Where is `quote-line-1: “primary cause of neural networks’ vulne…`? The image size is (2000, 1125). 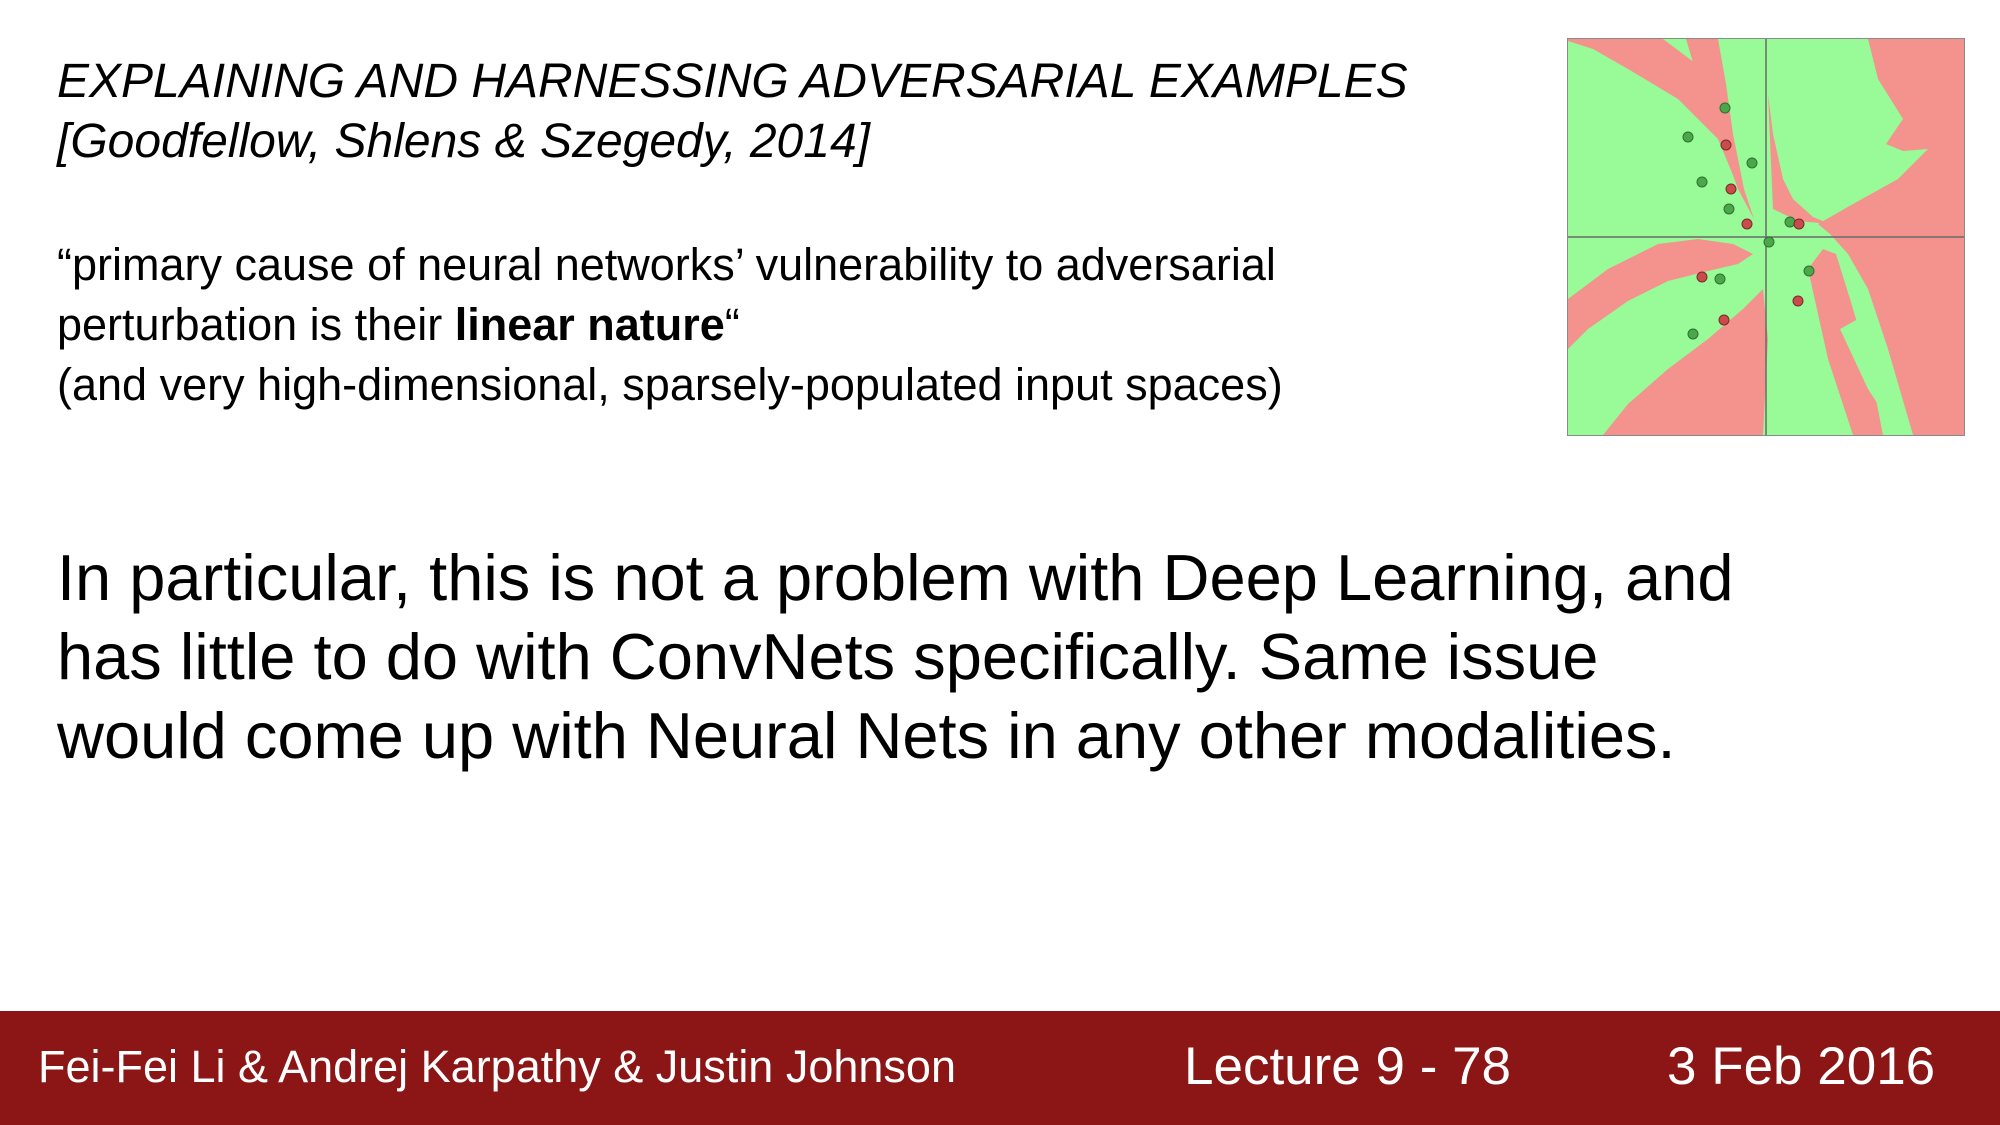 quote-line-1: “primary cause of neural networks’ vulne… is located at coordinates (666, 264).